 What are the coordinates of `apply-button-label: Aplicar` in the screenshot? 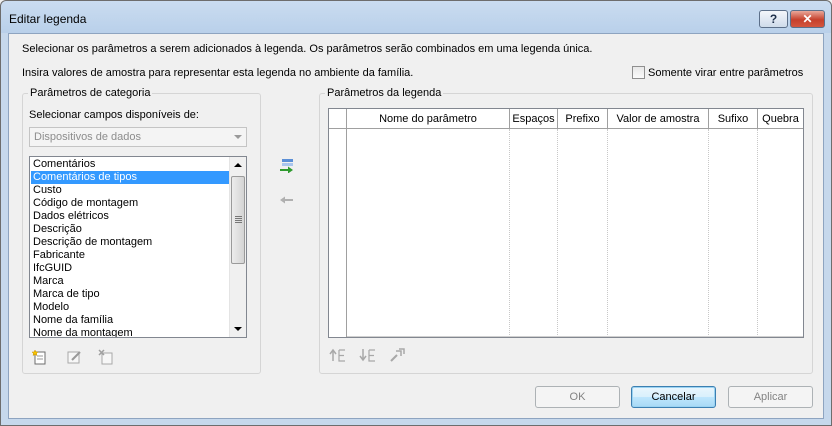 It's located at (770, 397).